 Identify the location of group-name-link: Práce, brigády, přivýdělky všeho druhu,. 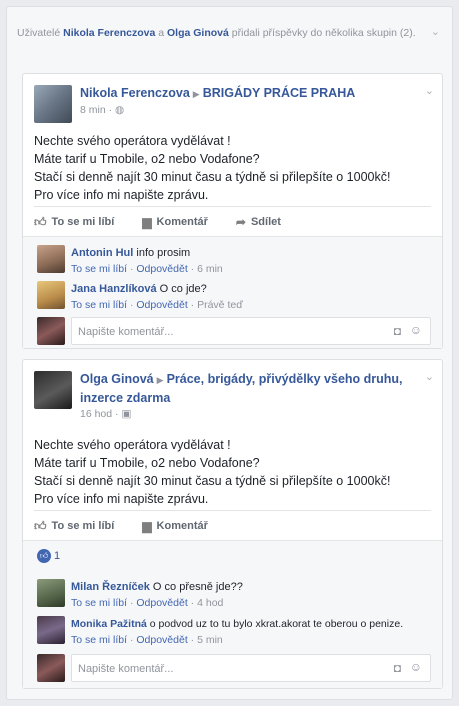
(285, 379).